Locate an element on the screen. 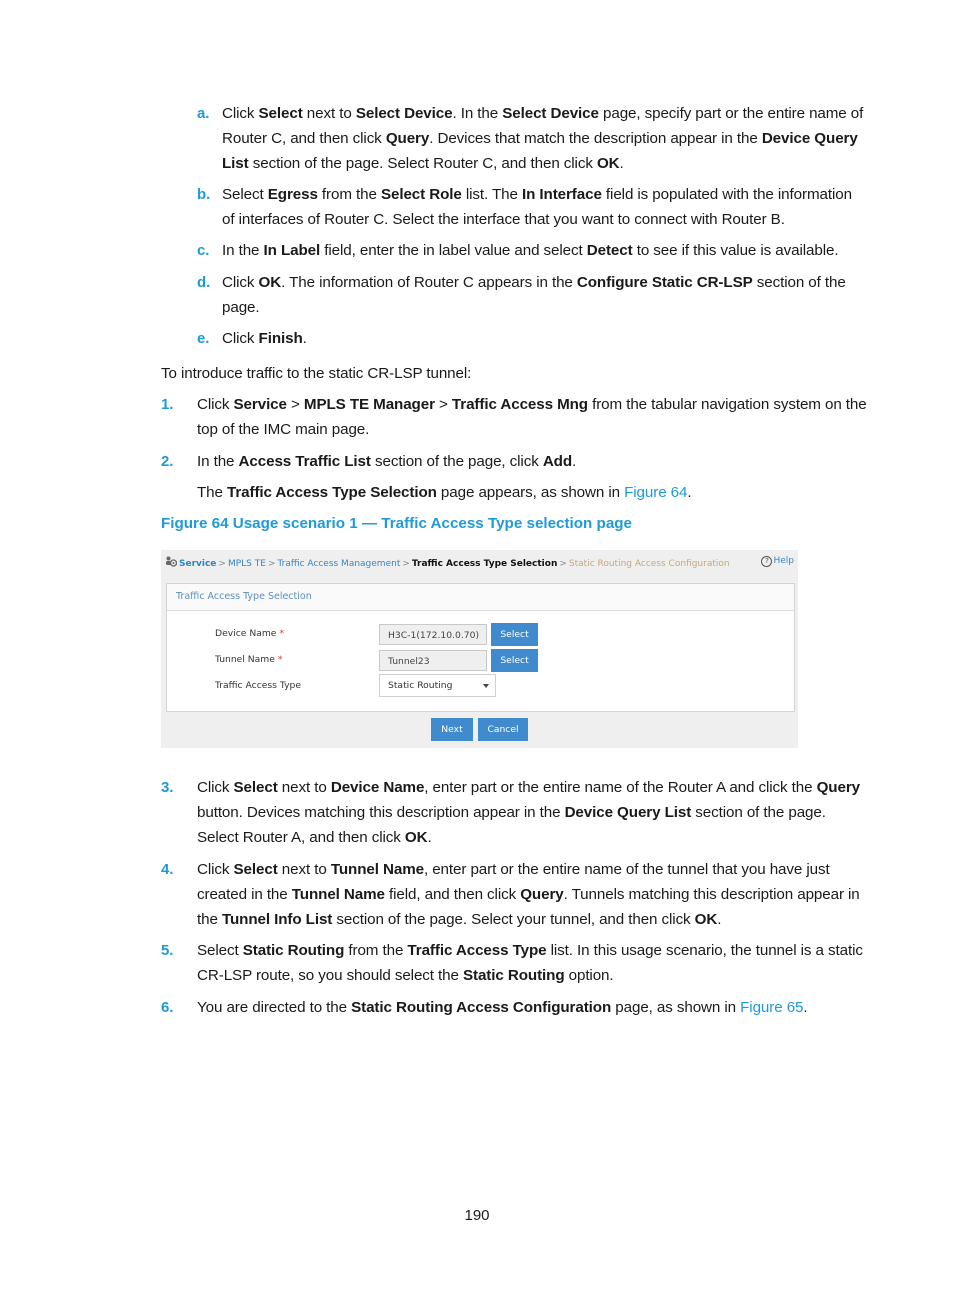  breadcrumb-mpls-te: MPLS TE is located at coordinates (247, 564).